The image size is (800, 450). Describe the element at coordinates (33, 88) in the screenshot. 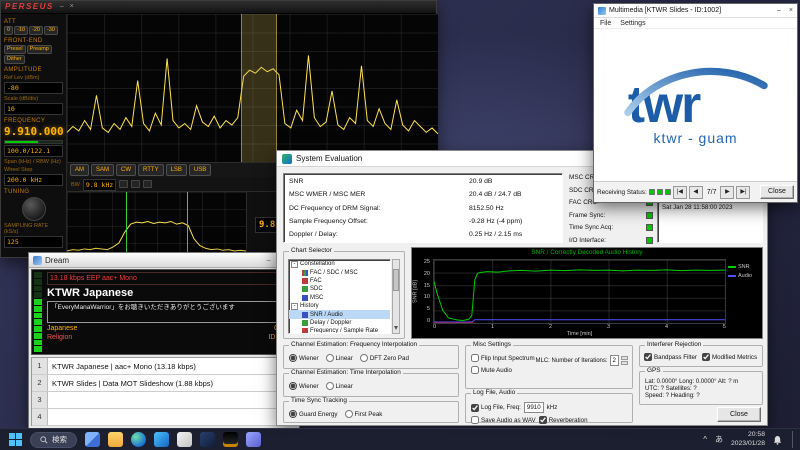

I see `ref-level-value: -80` at that location.